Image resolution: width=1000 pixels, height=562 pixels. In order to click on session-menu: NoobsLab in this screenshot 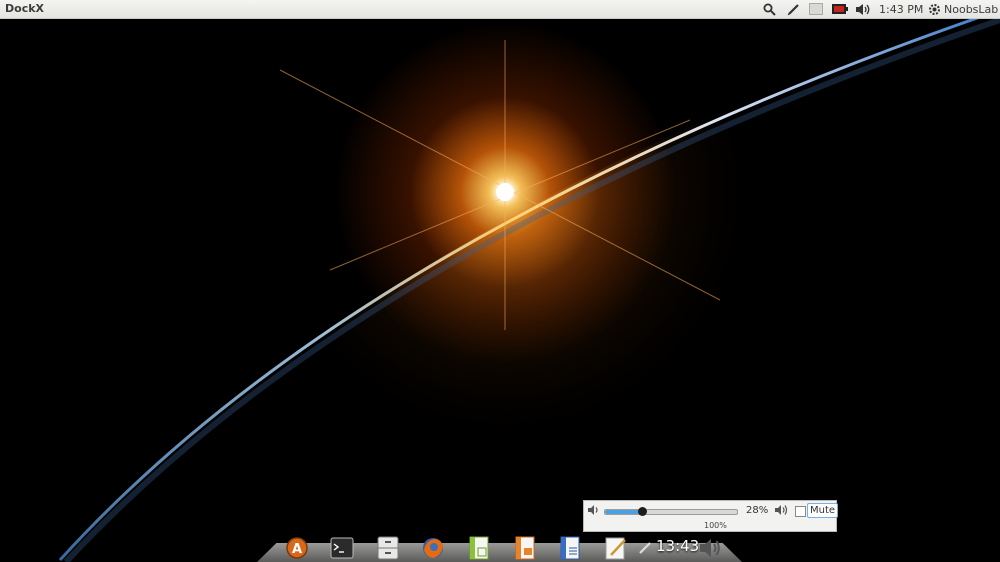, I will do `click(963, 9)`.